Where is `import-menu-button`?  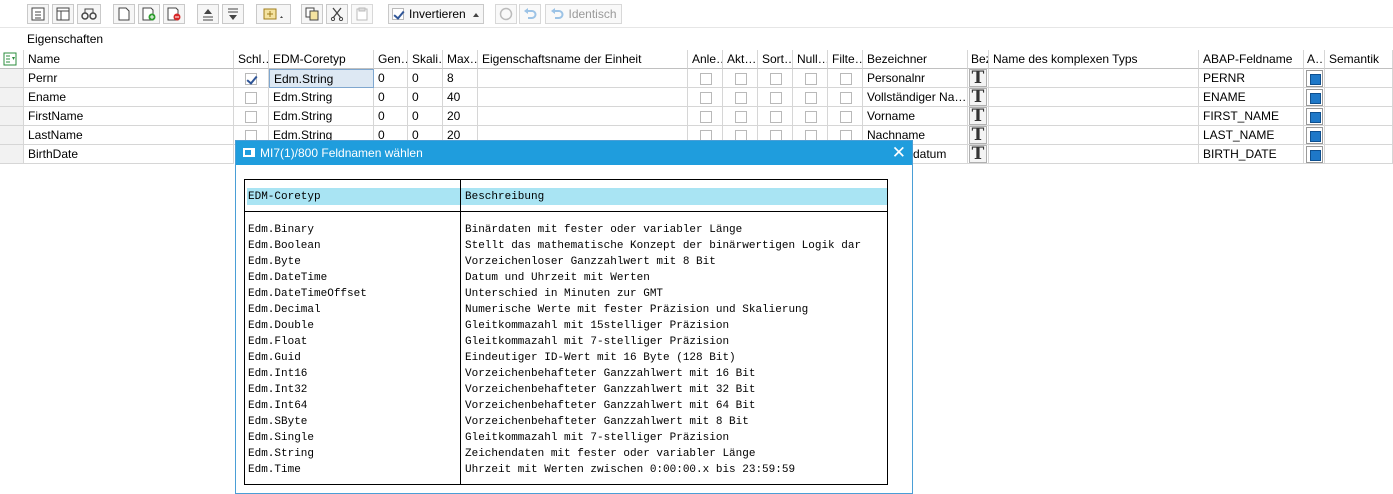
import-menu-button is located at coordinates (273, 14).